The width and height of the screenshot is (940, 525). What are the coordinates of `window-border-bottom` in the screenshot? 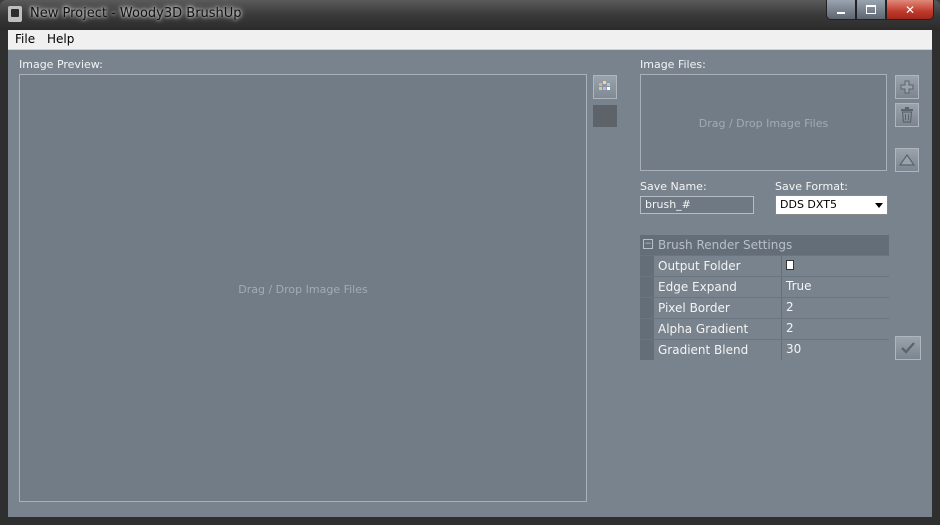 It's located at (470, 521).